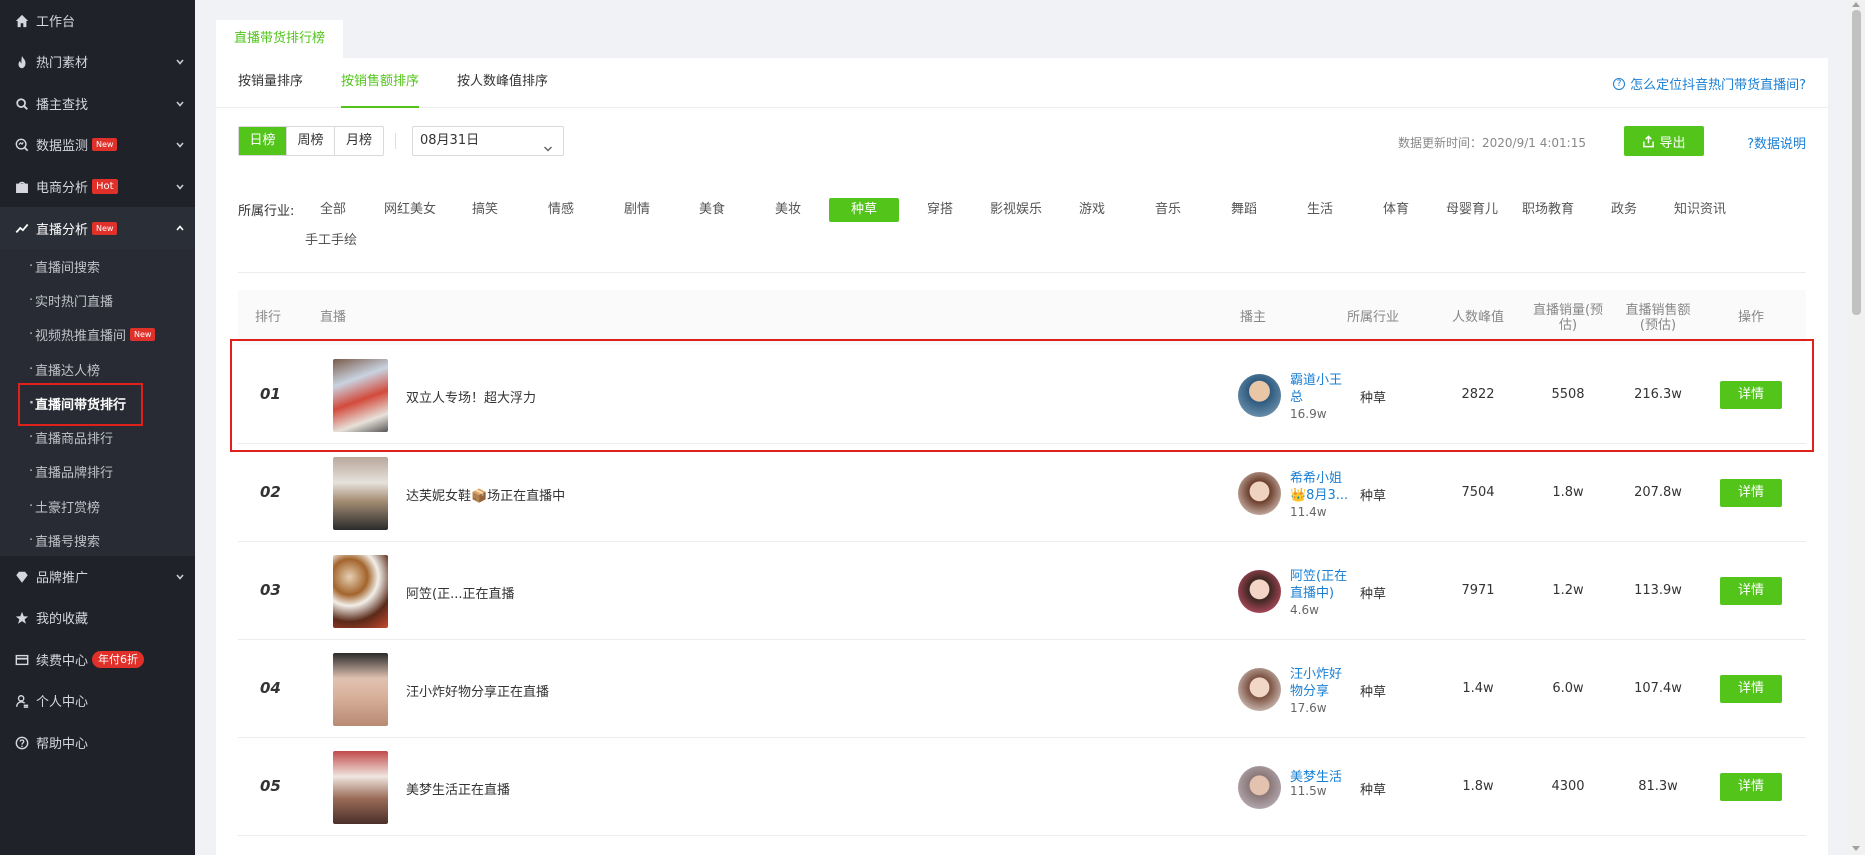  I want to click on amount-cell: 207.8w, so click(1658, 492).